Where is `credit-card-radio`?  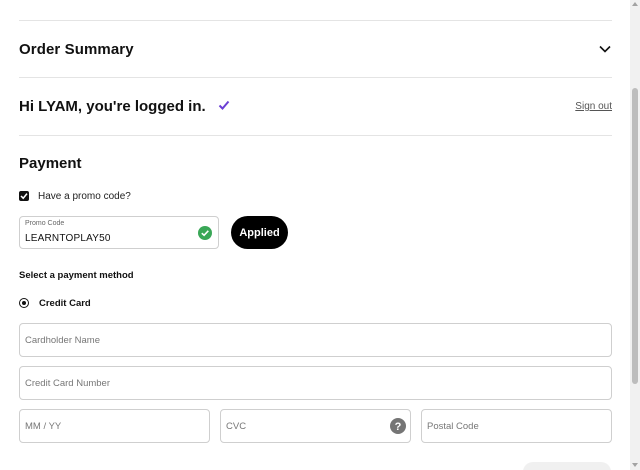 credit-card-radio is located at coordinates (24, 303).